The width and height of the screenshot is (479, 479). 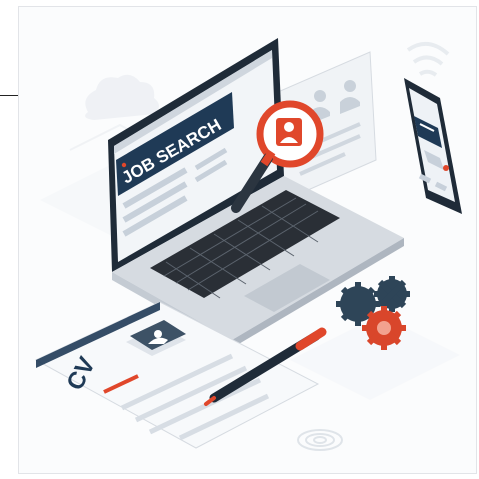 What do you see at coordinates (428, 59) in the screenshot?
I see `wifi-icon` at bounding box center [428, 59].